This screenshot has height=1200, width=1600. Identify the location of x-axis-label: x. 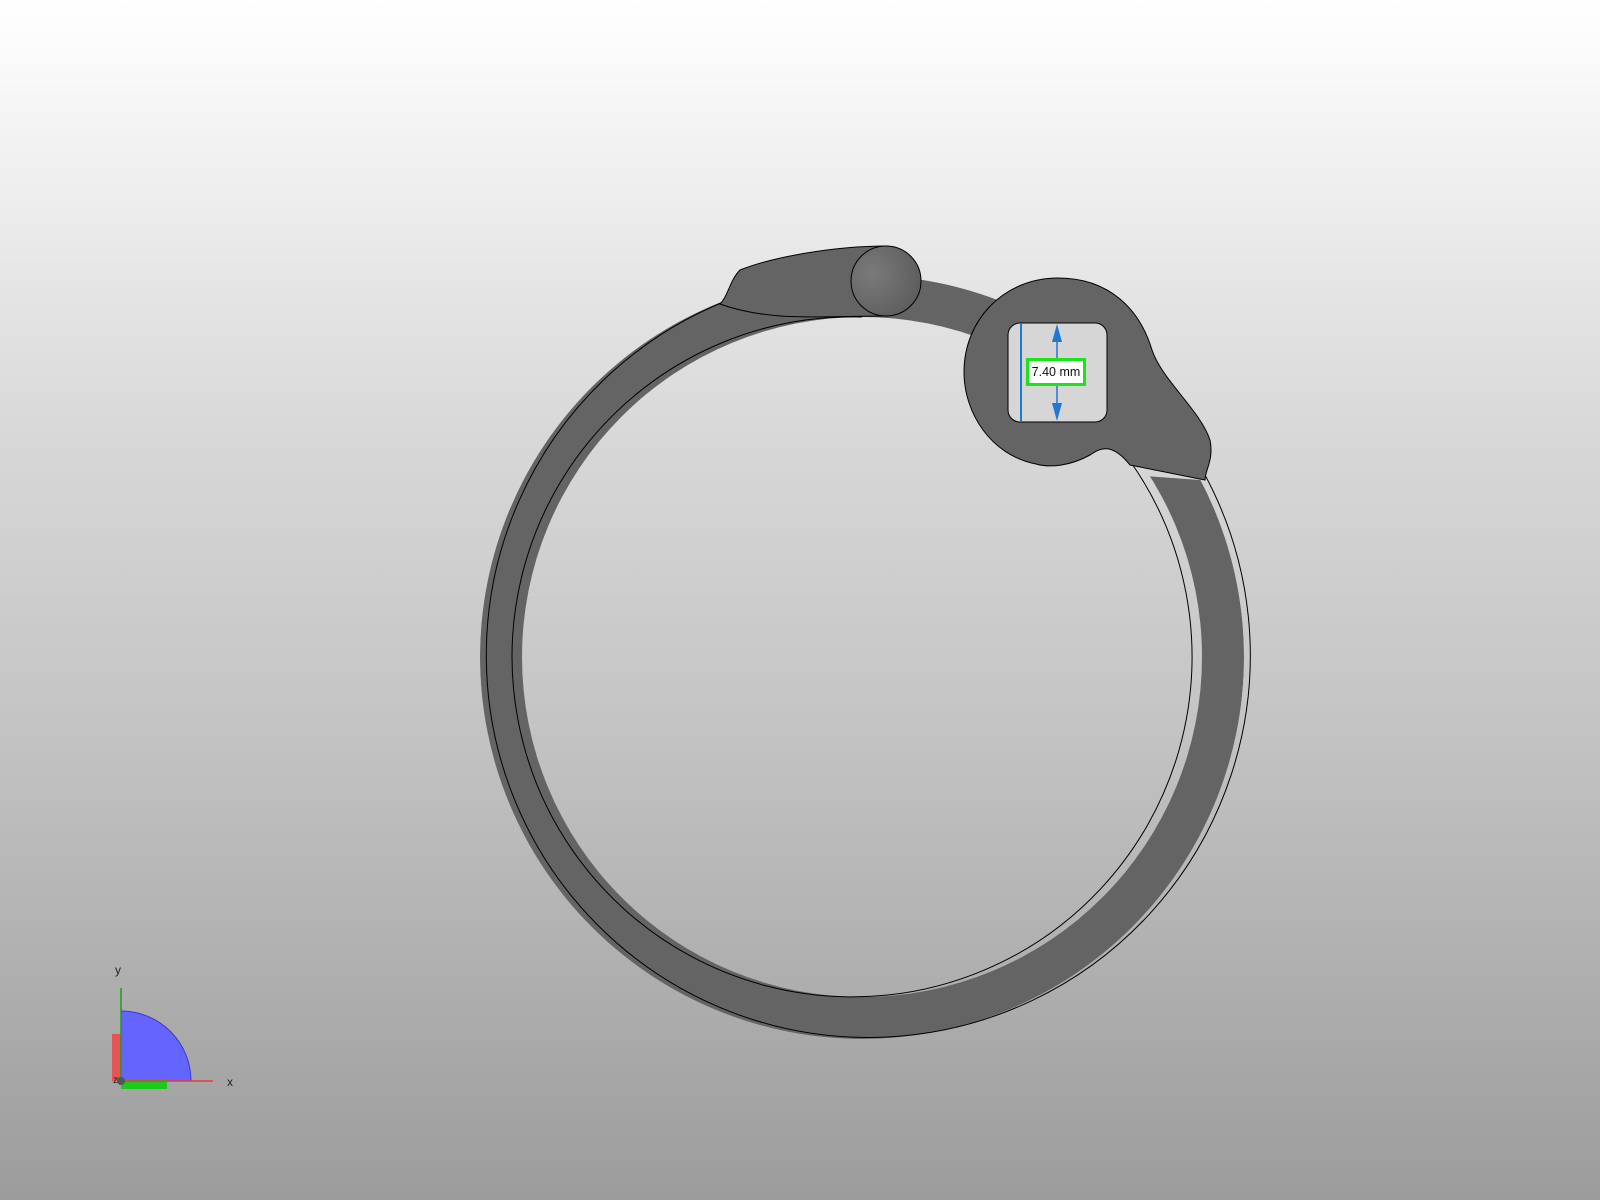
(230, 1082).